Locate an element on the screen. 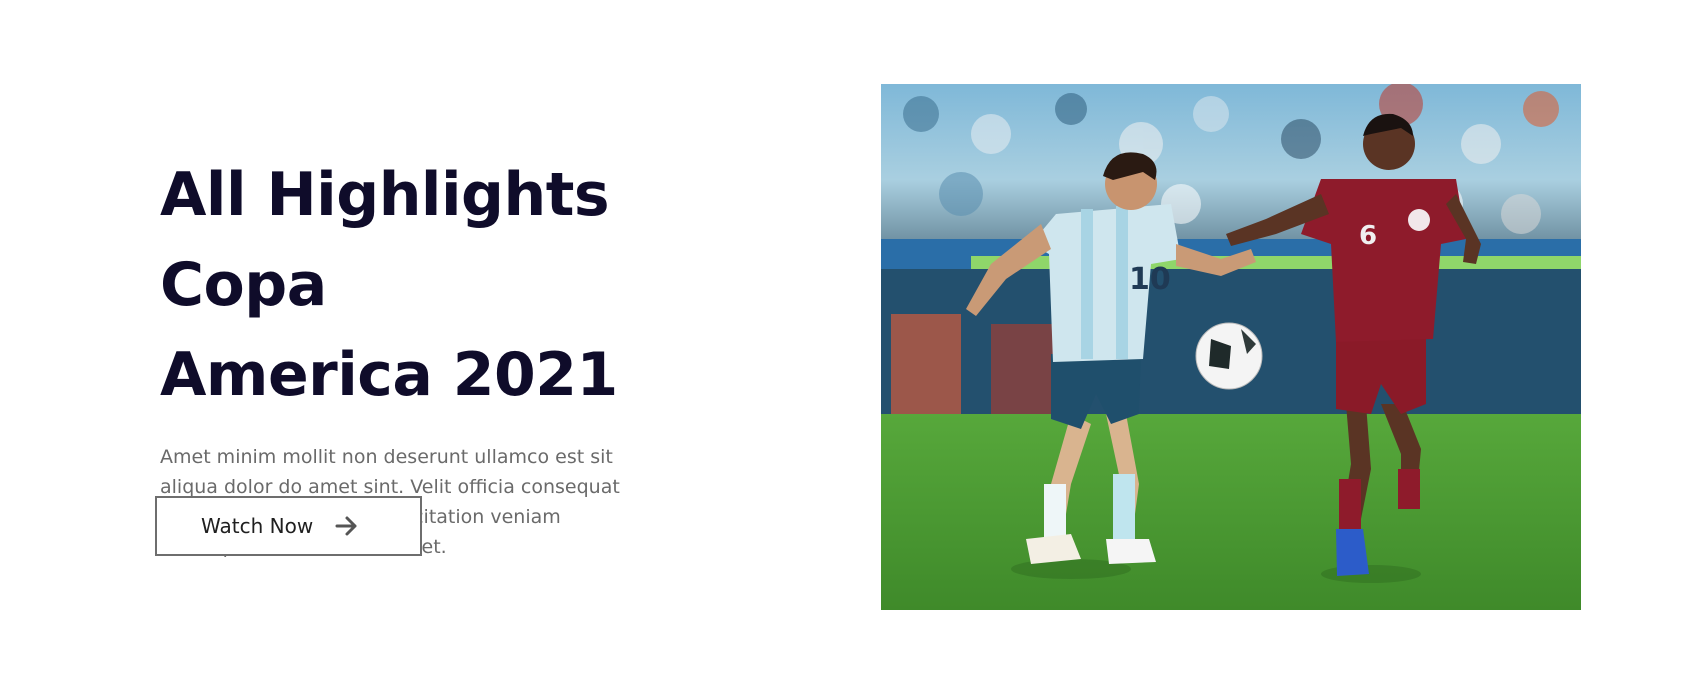 This screenshot has width=1685, height=684. hero-title-line-1: All Highlights Copa is located at coordinates (385, 240).